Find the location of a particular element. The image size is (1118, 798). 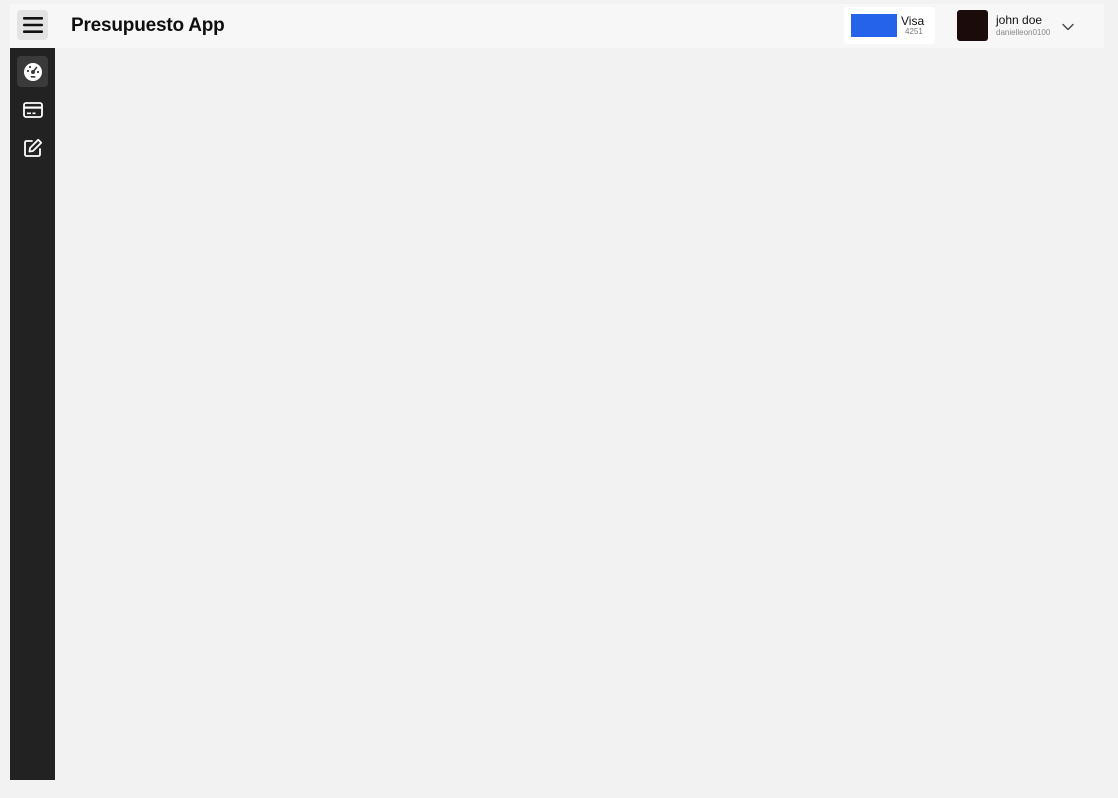

hamburger-menu-icon is located at coordinates (32, 25).